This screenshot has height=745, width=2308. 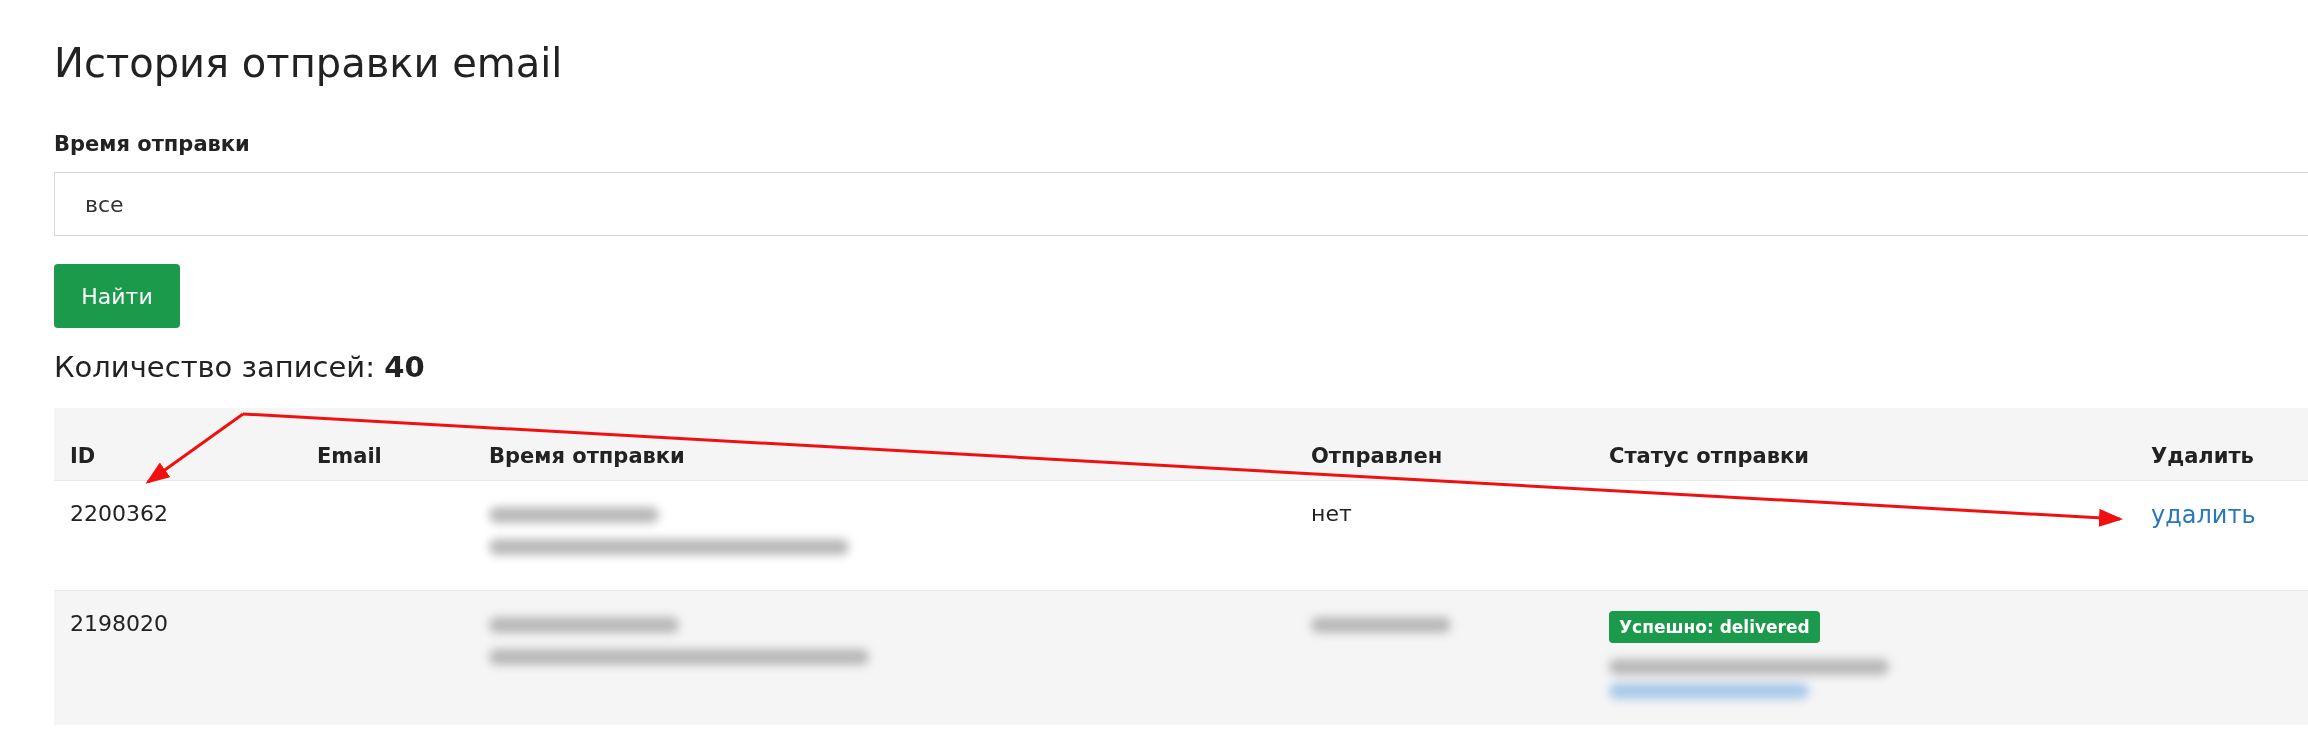 What do you see at coordinates (240, 367) in the screenshot?
I see `record-count: Количество записей: 40` at bounding box center [240, 367].